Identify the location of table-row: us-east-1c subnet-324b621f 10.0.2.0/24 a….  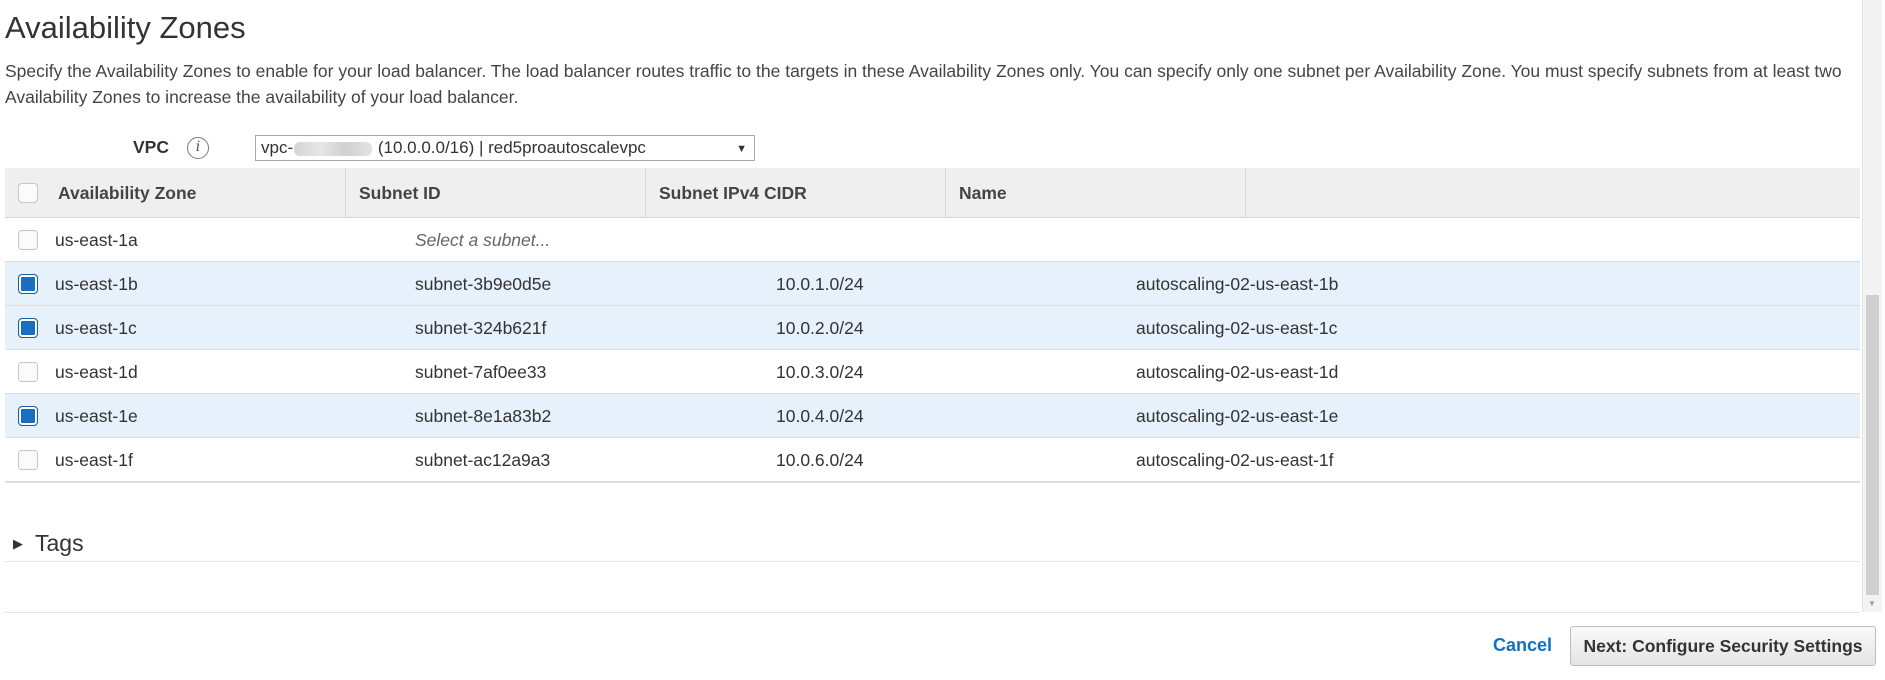
(932, 328).